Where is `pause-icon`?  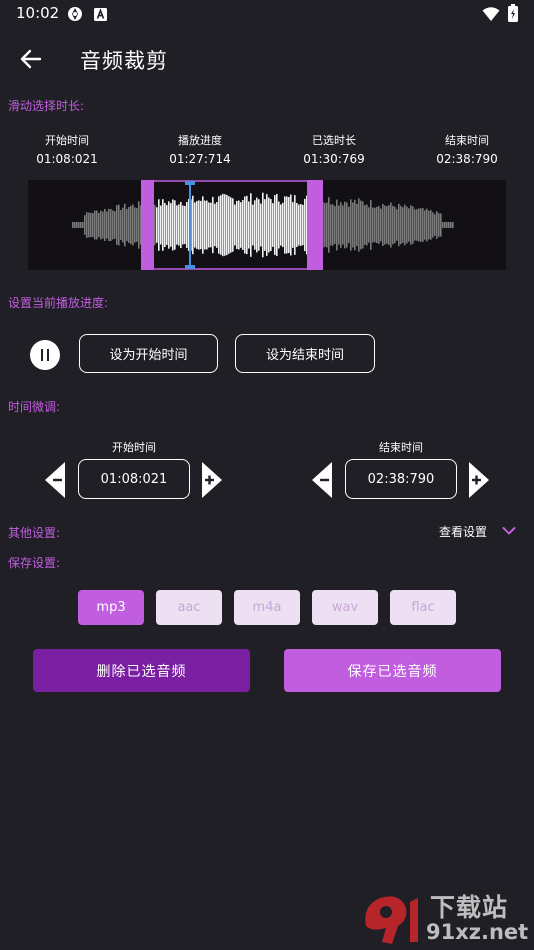 pause-icon is located at coordinates (45, 355).